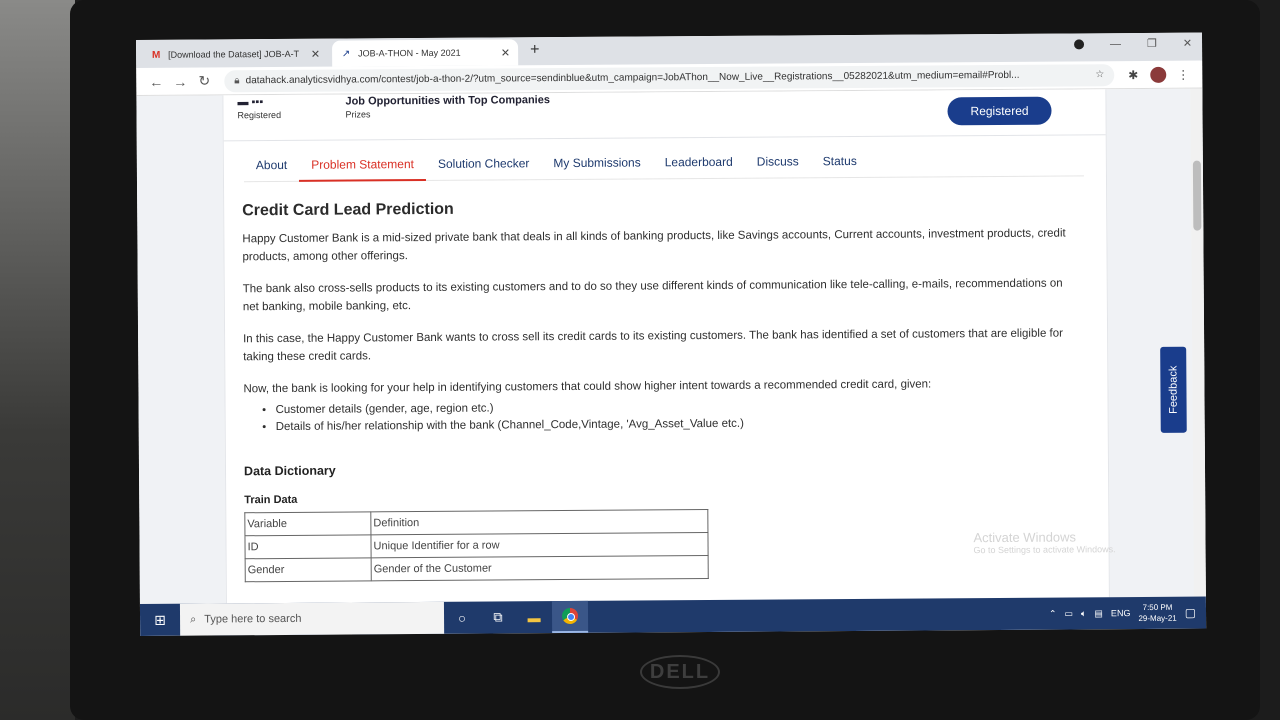 The image size is (1280, 720). What do you see at coordinates (1121, 613) in the screenshot?
I see `language-indicator: ENG` at bounding box center [1121, 613].